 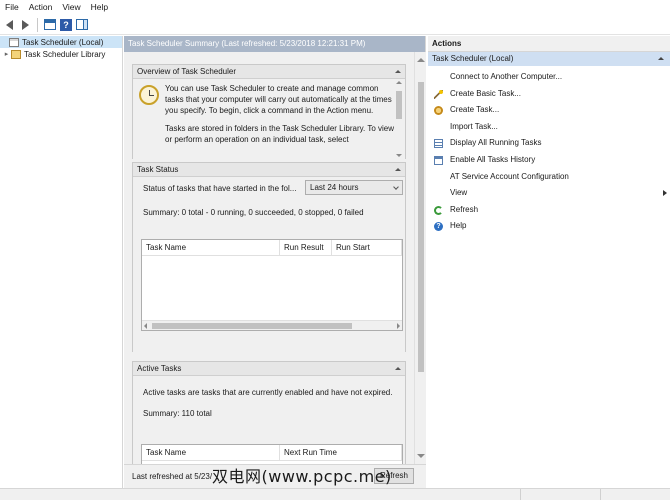 What do you see at coordinates (549, 59) in the screenshot?
I see `actions-subheader: Task Scheduler (Local)` at bounding box center [549, 59].